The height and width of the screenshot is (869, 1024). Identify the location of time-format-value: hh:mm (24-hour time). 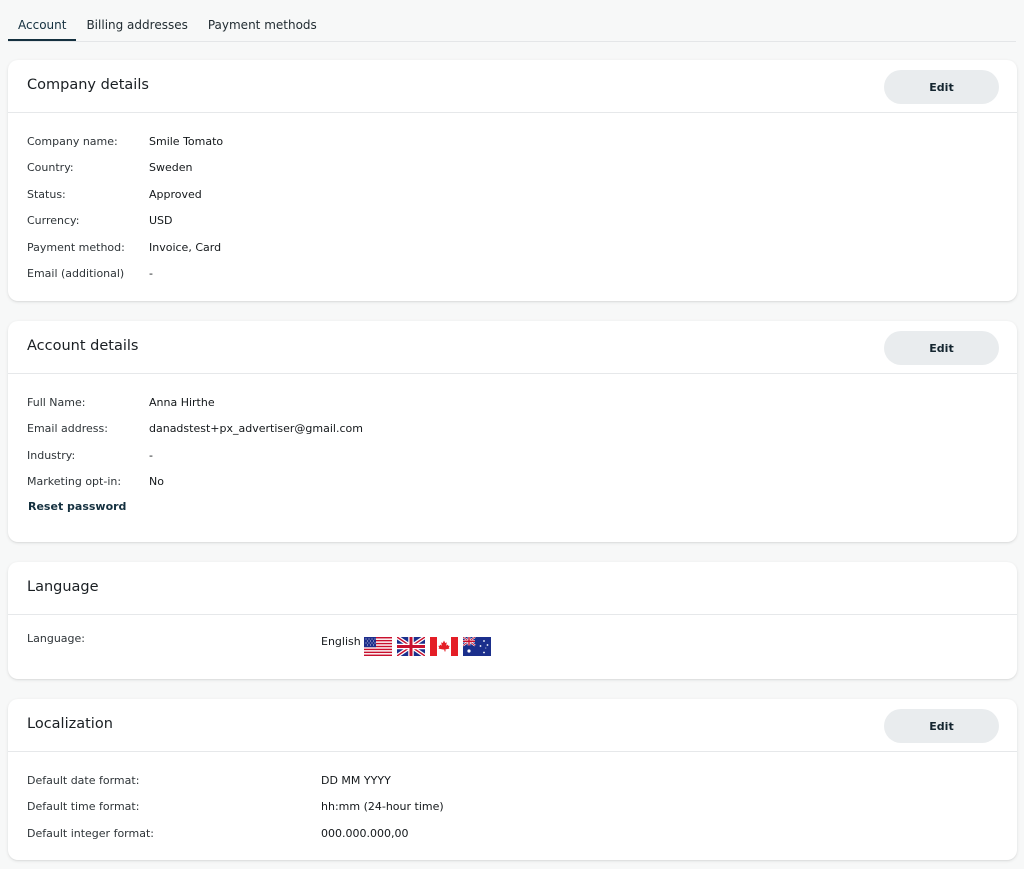
(382, 807).